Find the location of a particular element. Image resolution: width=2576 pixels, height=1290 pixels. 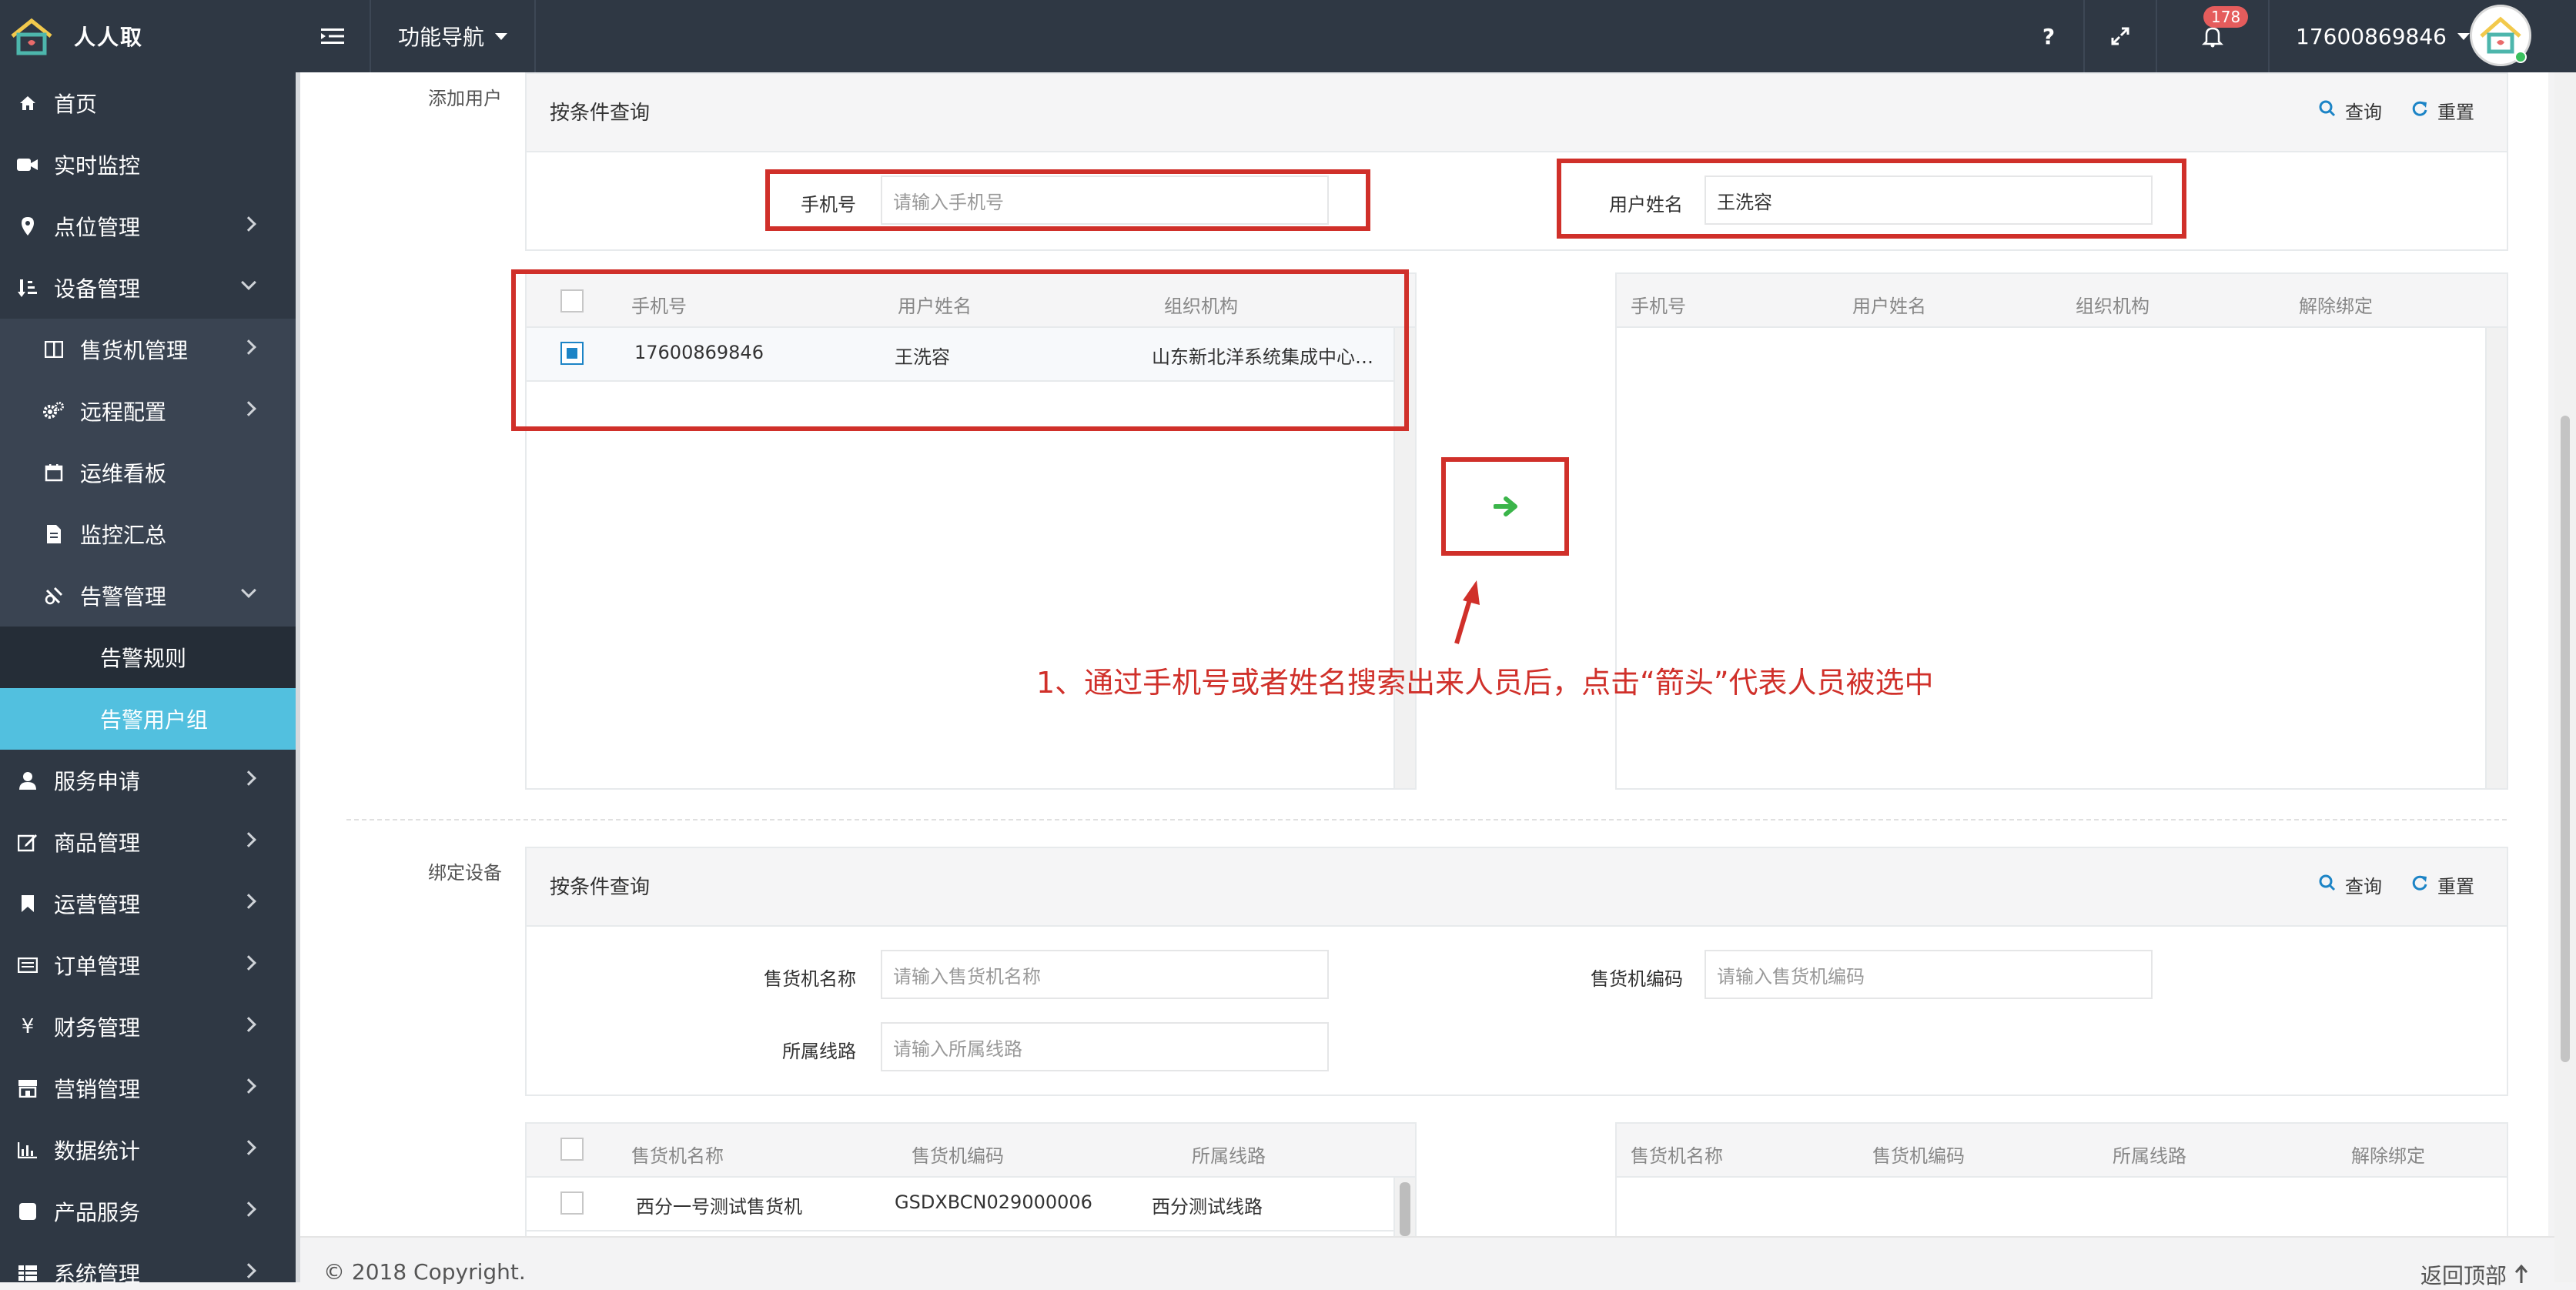

edit-icon is located at coordinates (28, 842).